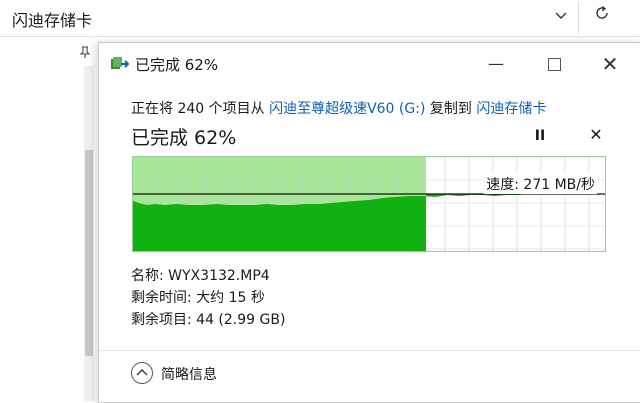  Describe the element at coordinates (347, 109) in the screenshot. I see `source-link: 闪迪至尊超级速V60 (G:)` at that location.